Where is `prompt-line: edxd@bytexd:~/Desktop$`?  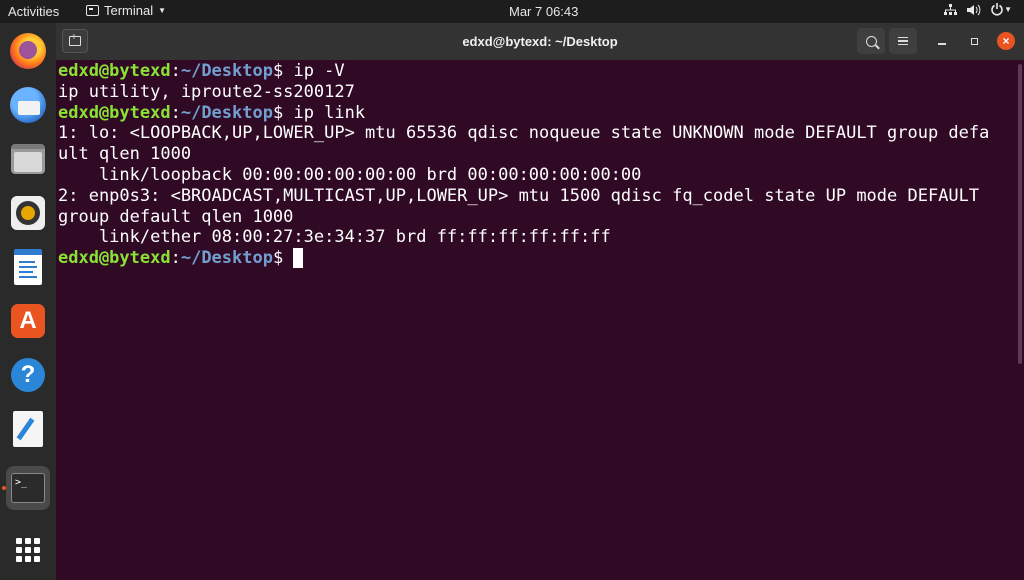
prompt-line: edxd@bytexd:~/Desktop$ is located at coordinates (537, 258).